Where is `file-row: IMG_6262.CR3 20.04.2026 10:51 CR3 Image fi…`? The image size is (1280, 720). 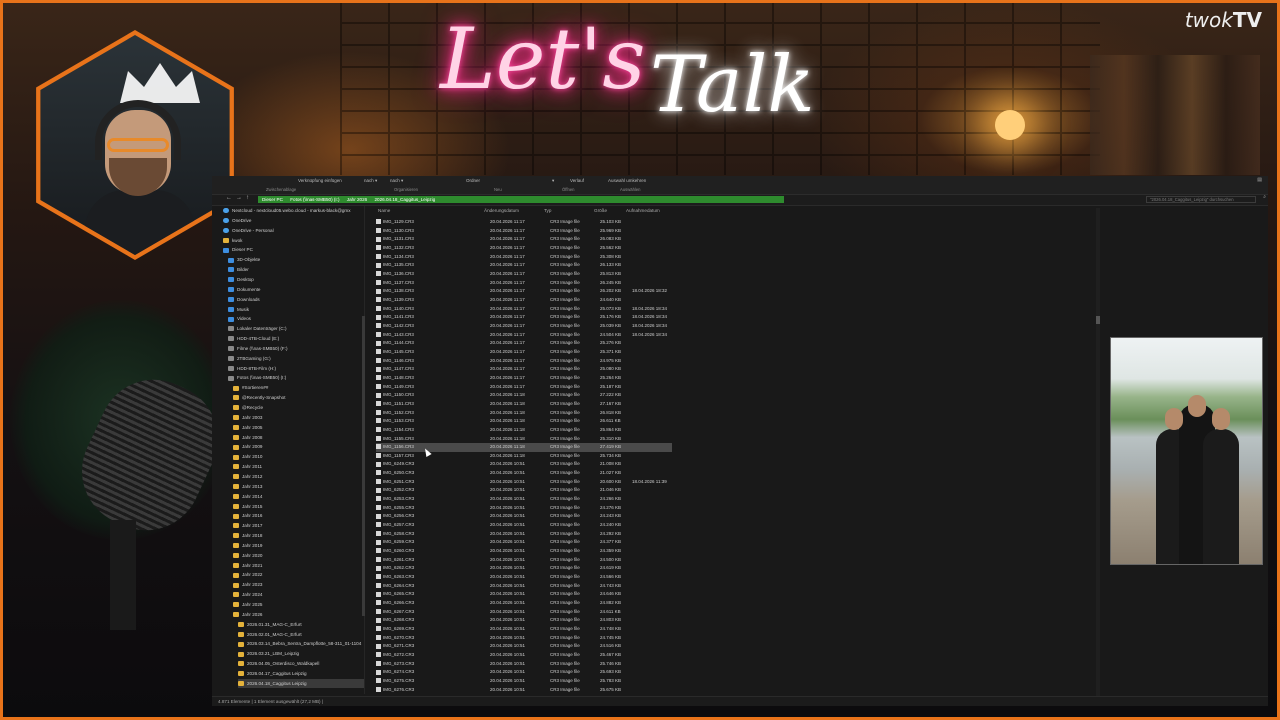 file-row: IMG_6262.CR3 20.04.2026 10:51 CR3 Image fi… is located at coordinates (524, 568).